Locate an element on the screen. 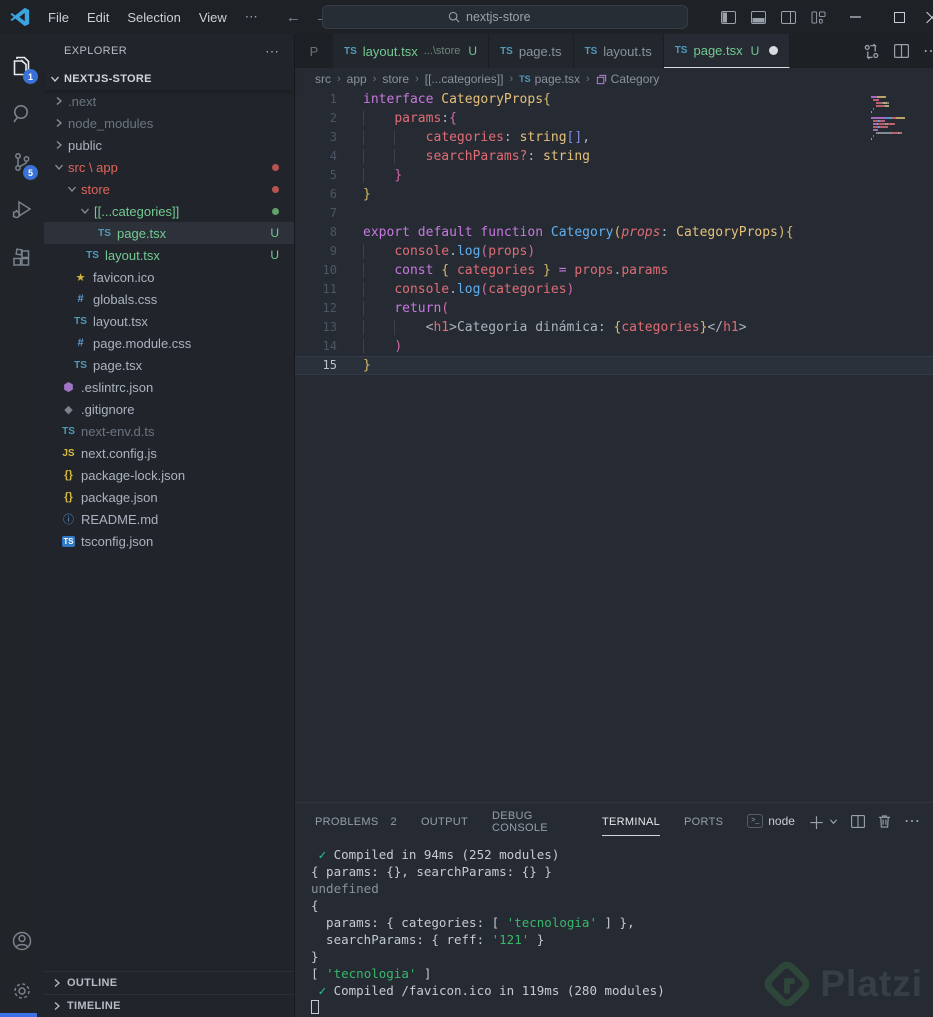  breadcrumb--...categories-: [[...categories]] is located at coordinates (464, 79).